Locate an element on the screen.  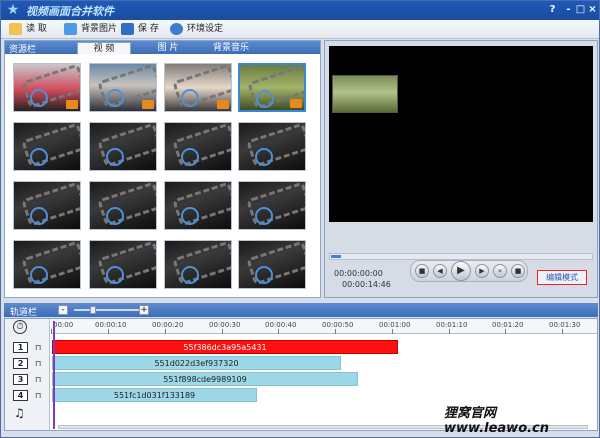
edit-mode-button: 编辑模式 is located at coordinates (562, 277).